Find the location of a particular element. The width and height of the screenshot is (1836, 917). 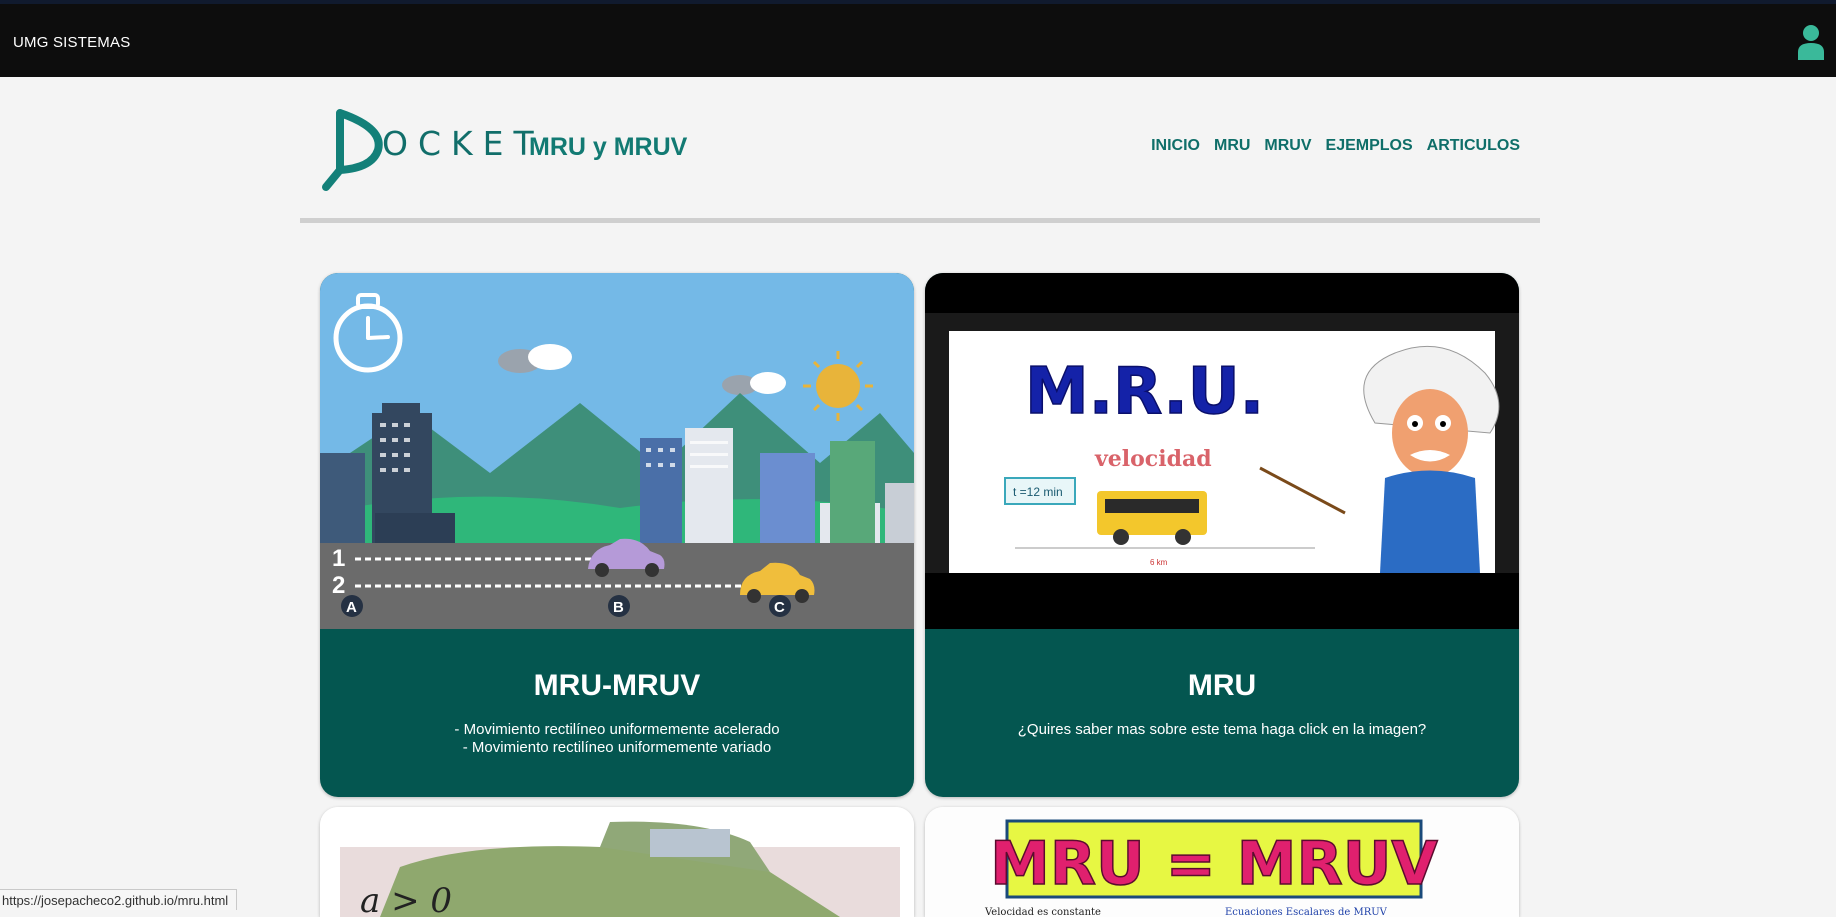

card-mruv-car: a > 0 is located at coordinates (617, 862).